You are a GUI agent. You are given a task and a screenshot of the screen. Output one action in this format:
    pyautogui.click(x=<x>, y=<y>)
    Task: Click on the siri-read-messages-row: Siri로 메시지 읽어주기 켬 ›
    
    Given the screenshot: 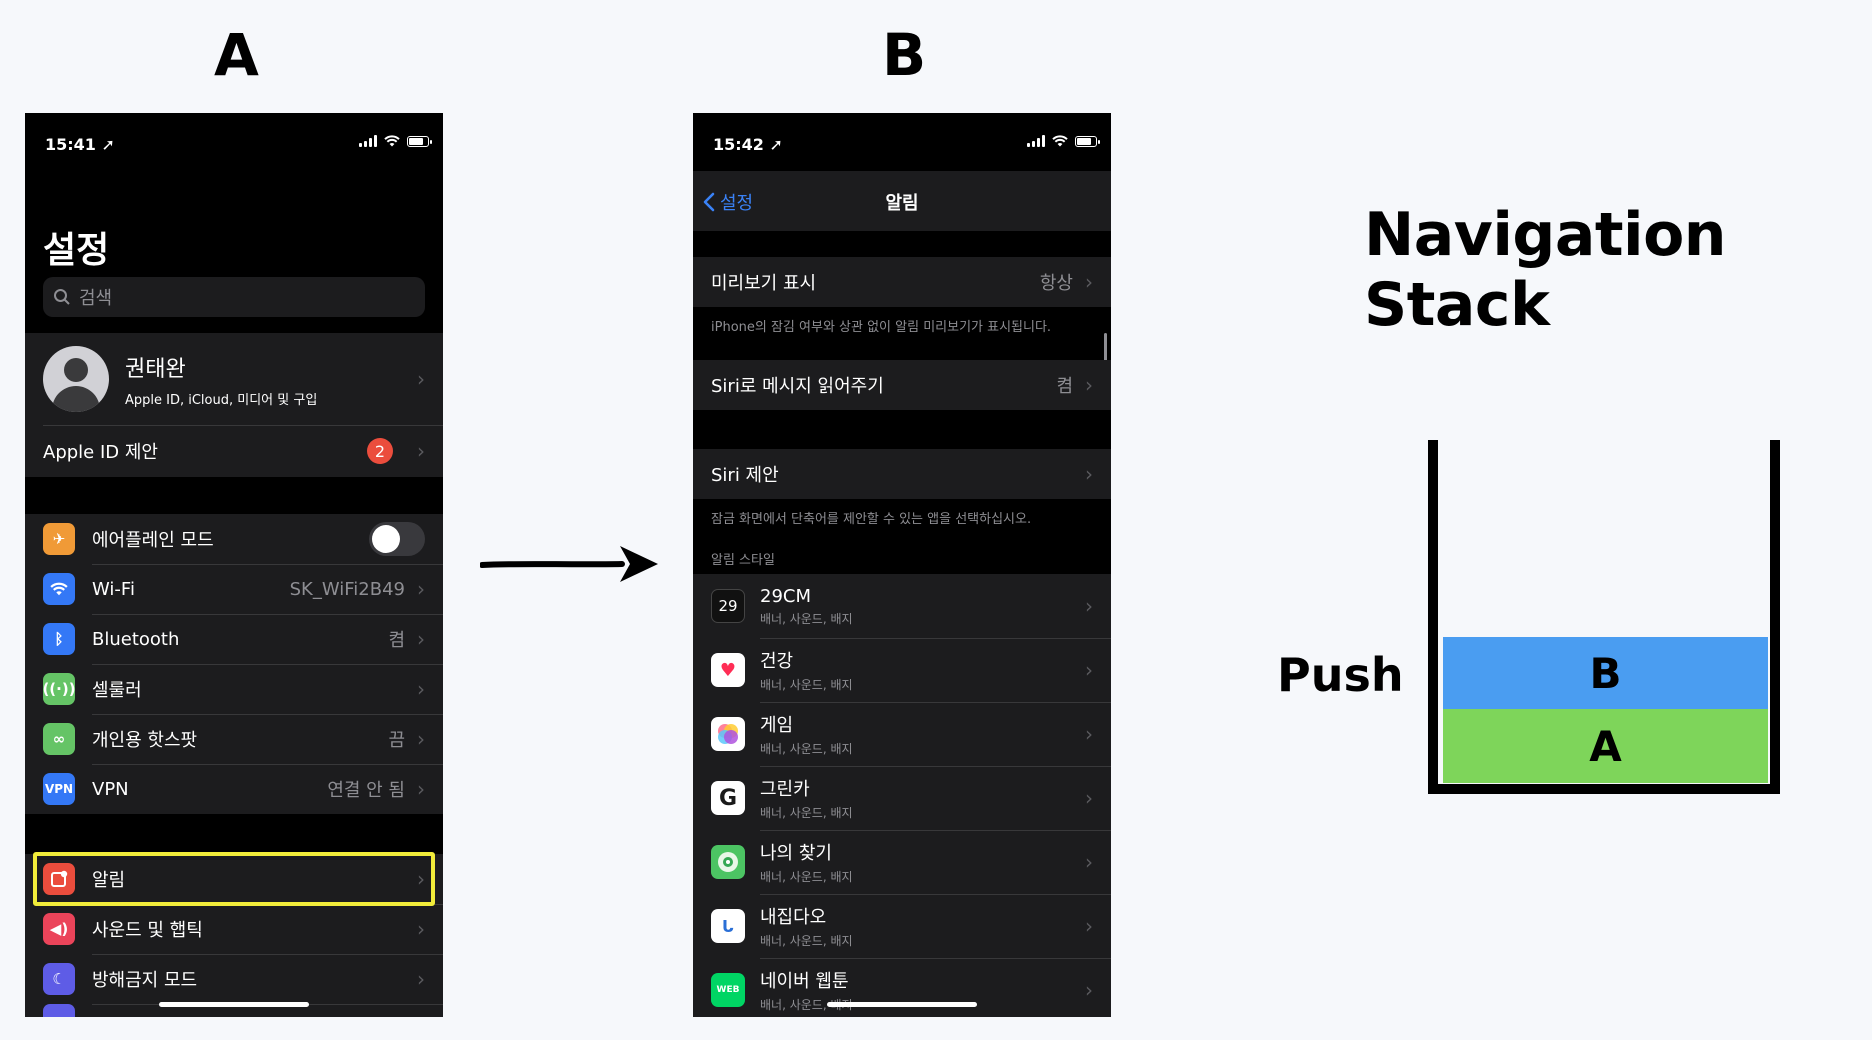 What is the action you would take?
    pyautogui.click(x=902, y=385)
    